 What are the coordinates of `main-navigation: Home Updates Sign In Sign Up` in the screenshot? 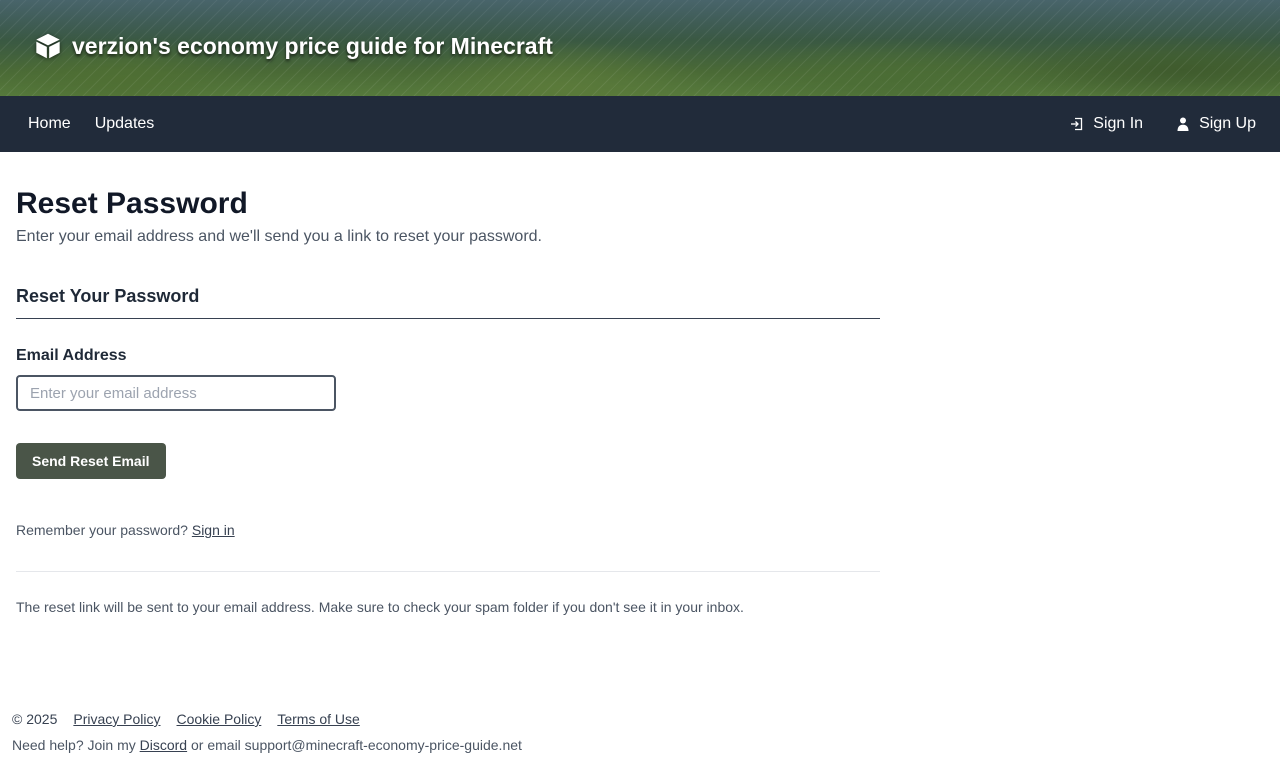 It's located at (640, 124).